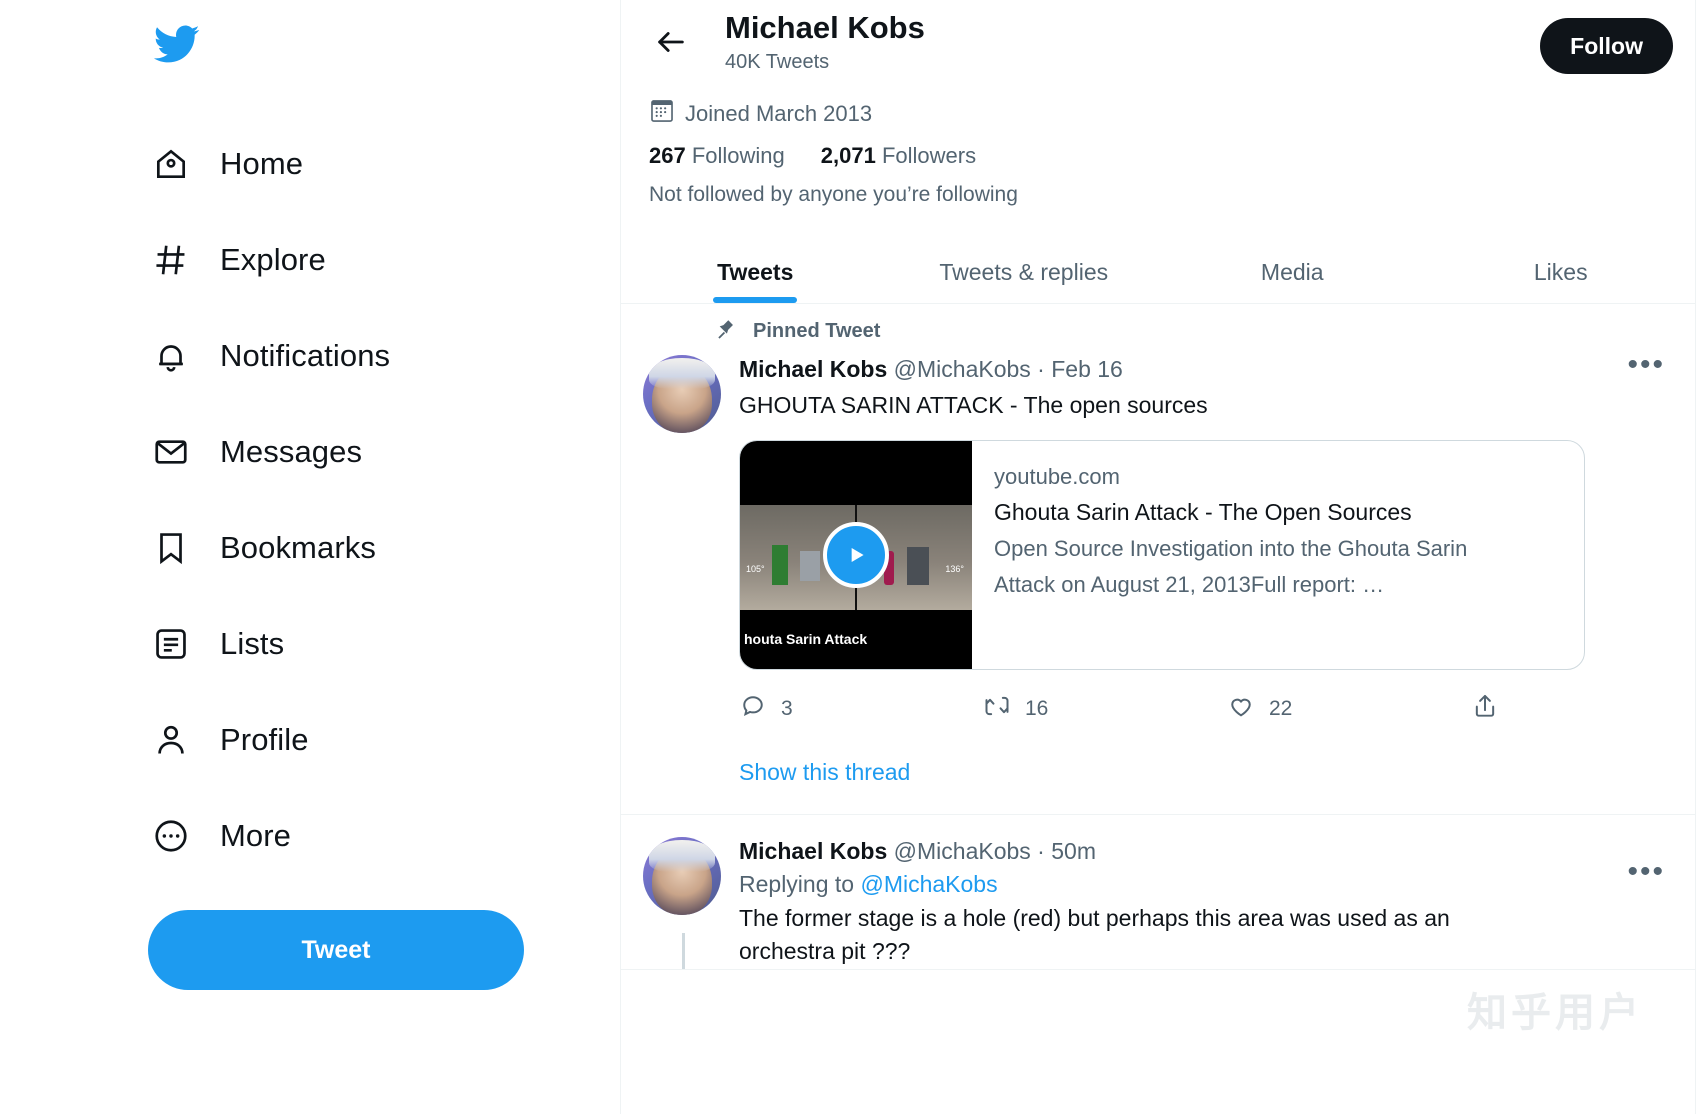  What do you see at coordinates (256, 835) in the screenshot?
I see `sidebar-item-label: More` at bounding box center [256, 835].